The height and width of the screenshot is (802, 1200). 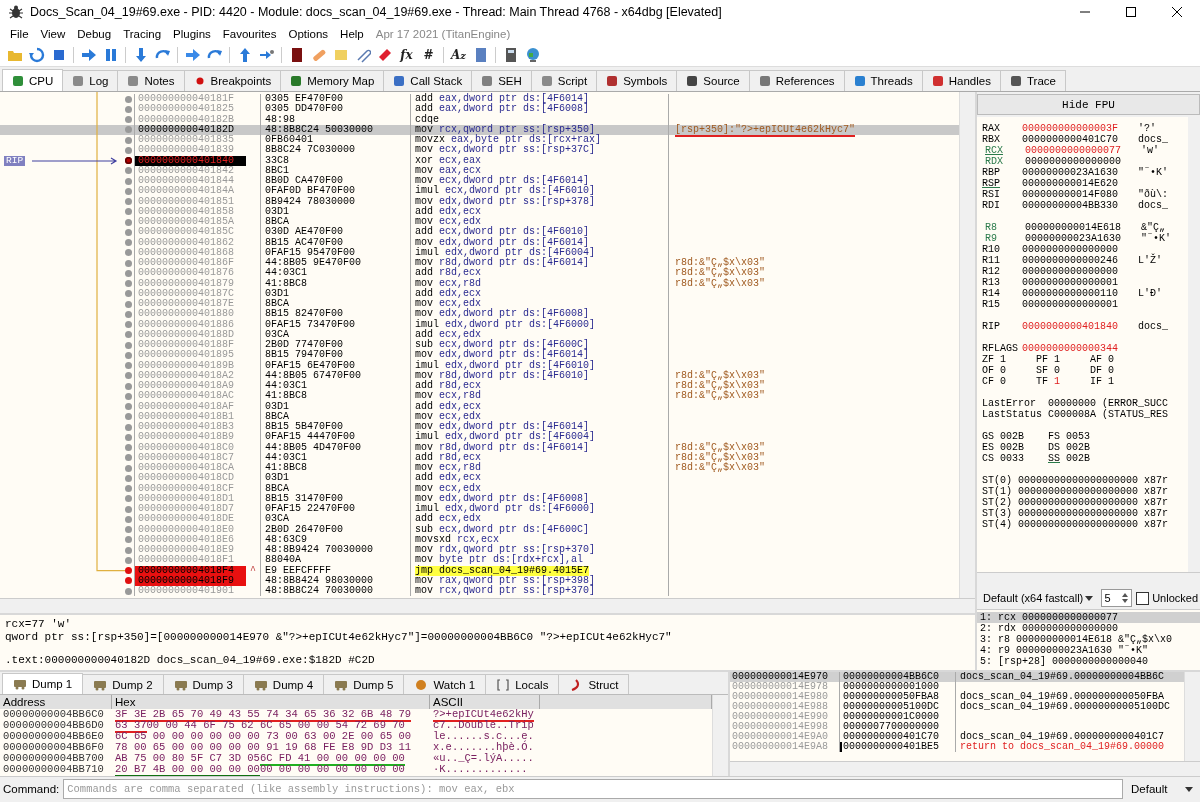 What do you see at coordinates (1088, 639) in the screenshot?
I see `argument-row: 3: r8 000000000014E618 &"Ç„$x\x0` at bounding box center [1088, 639].